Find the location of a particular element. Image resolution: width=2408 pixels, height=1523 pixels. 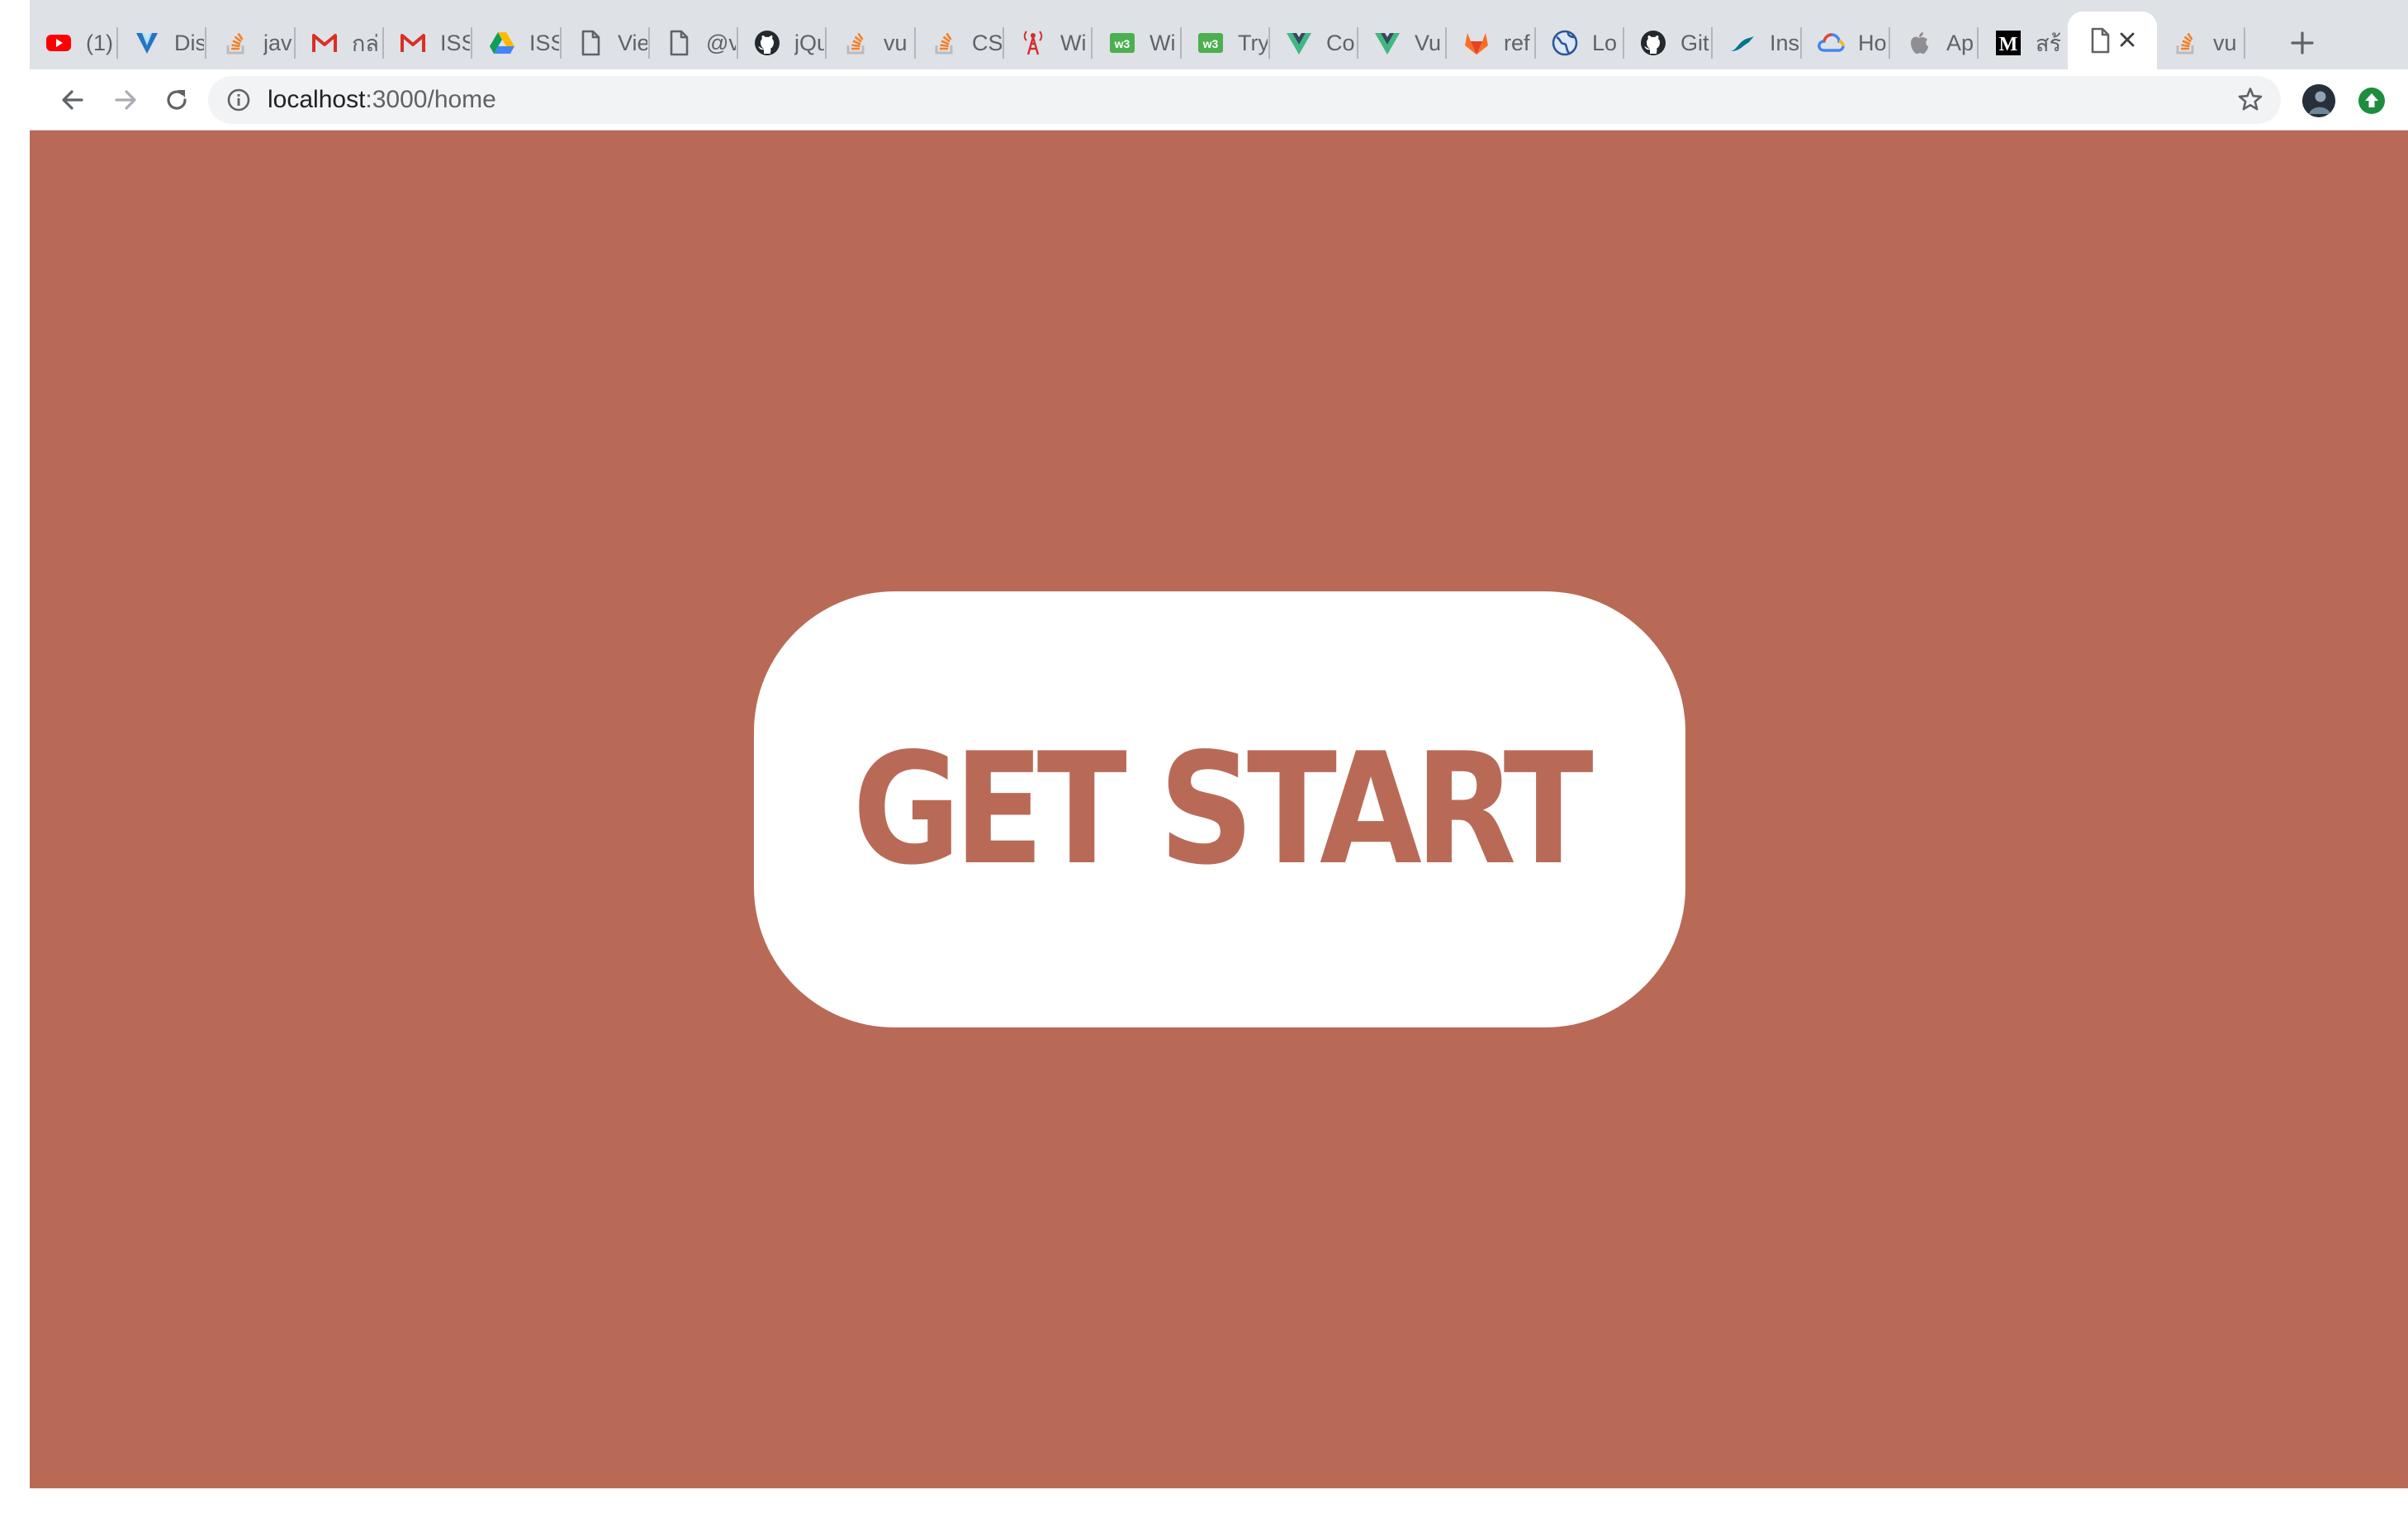

reload-icon is located at coordinates (177, 100).